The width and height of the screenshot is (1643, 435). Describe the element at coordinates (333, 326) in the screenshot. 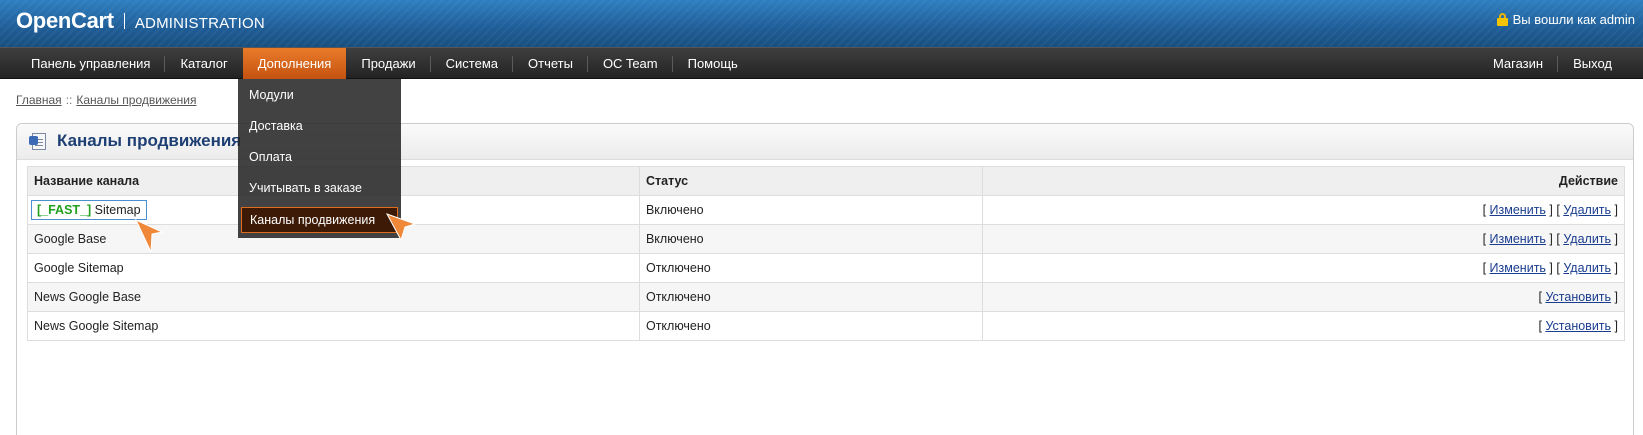

I see `feed-name: News Google Sitemap` at that location.